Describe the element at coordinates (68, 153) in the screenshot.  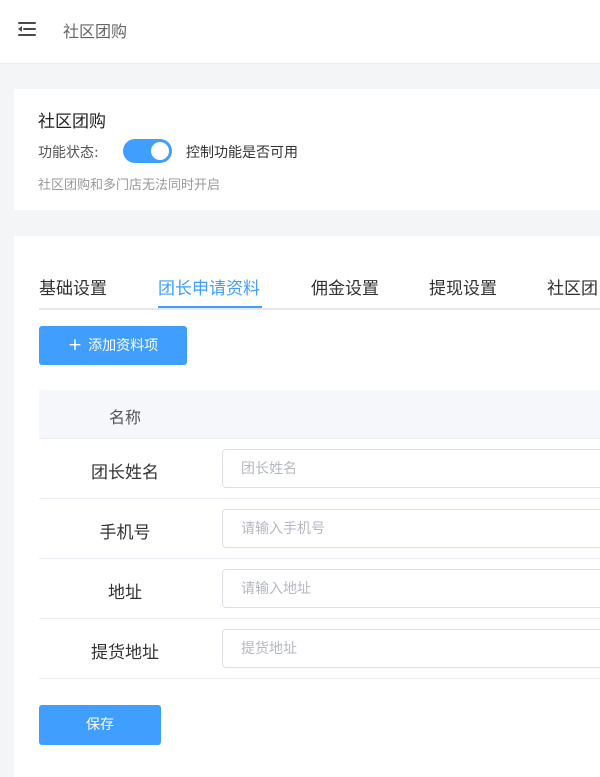
I see `status-label: 功能状态:` at that location.